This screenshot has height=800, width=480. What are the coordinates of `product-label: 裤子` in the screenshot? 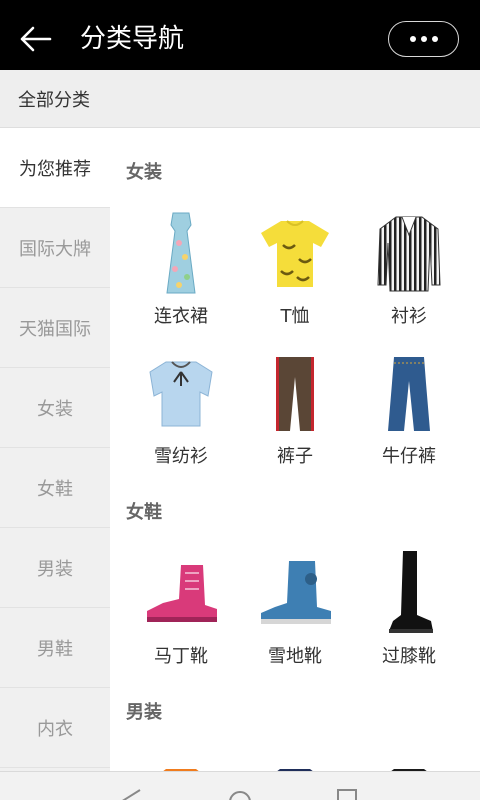 It's located at (295, 456).